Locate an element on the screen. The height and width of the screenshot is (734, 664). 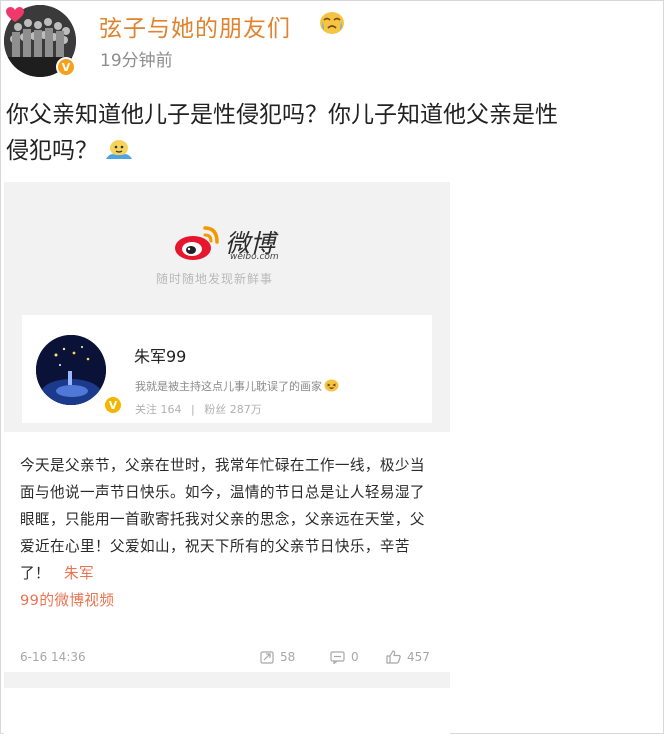
verified-badge-icon: V is located at coordinates (66, 67).